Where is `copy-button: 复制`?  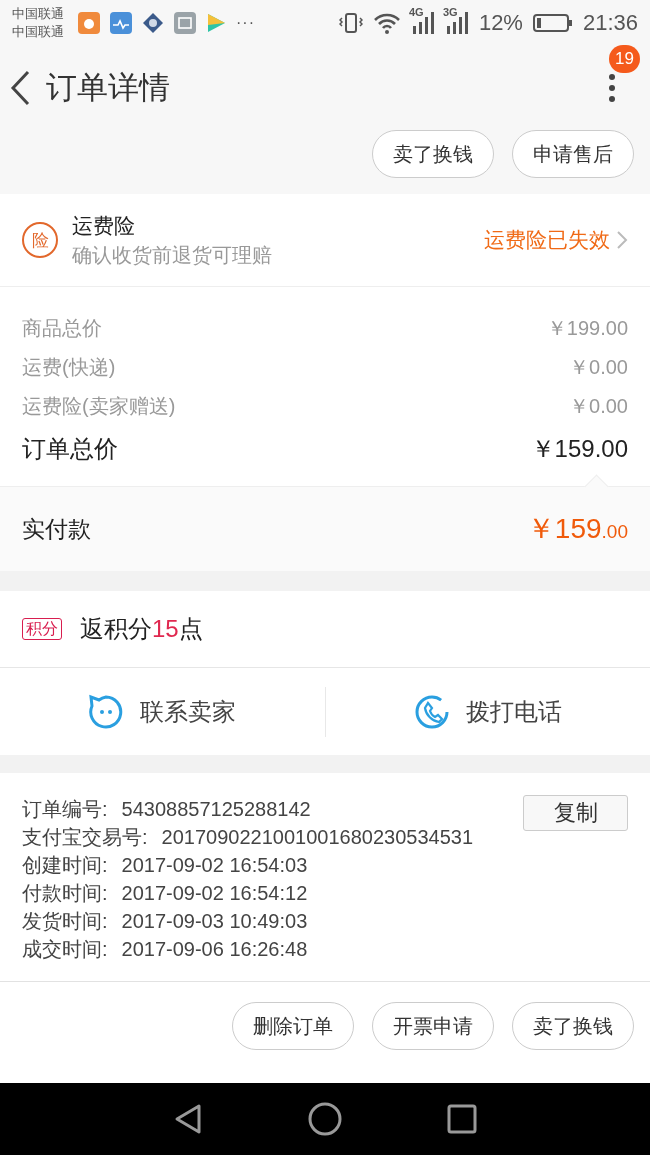 copy-button: 复制 is located at coordinates (575, 813).